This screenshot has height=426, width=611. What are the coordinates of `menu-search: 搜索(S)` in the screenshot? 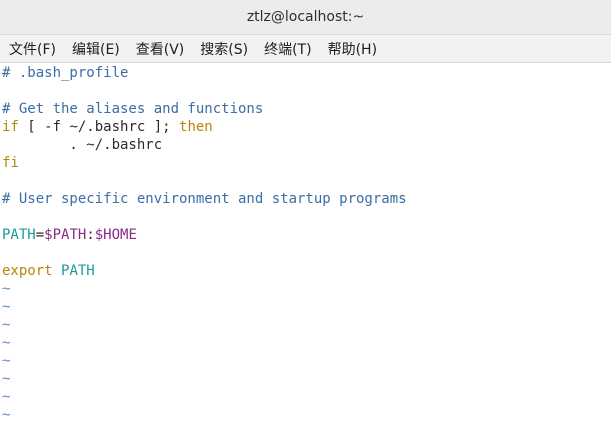 It's located at (224, 48).